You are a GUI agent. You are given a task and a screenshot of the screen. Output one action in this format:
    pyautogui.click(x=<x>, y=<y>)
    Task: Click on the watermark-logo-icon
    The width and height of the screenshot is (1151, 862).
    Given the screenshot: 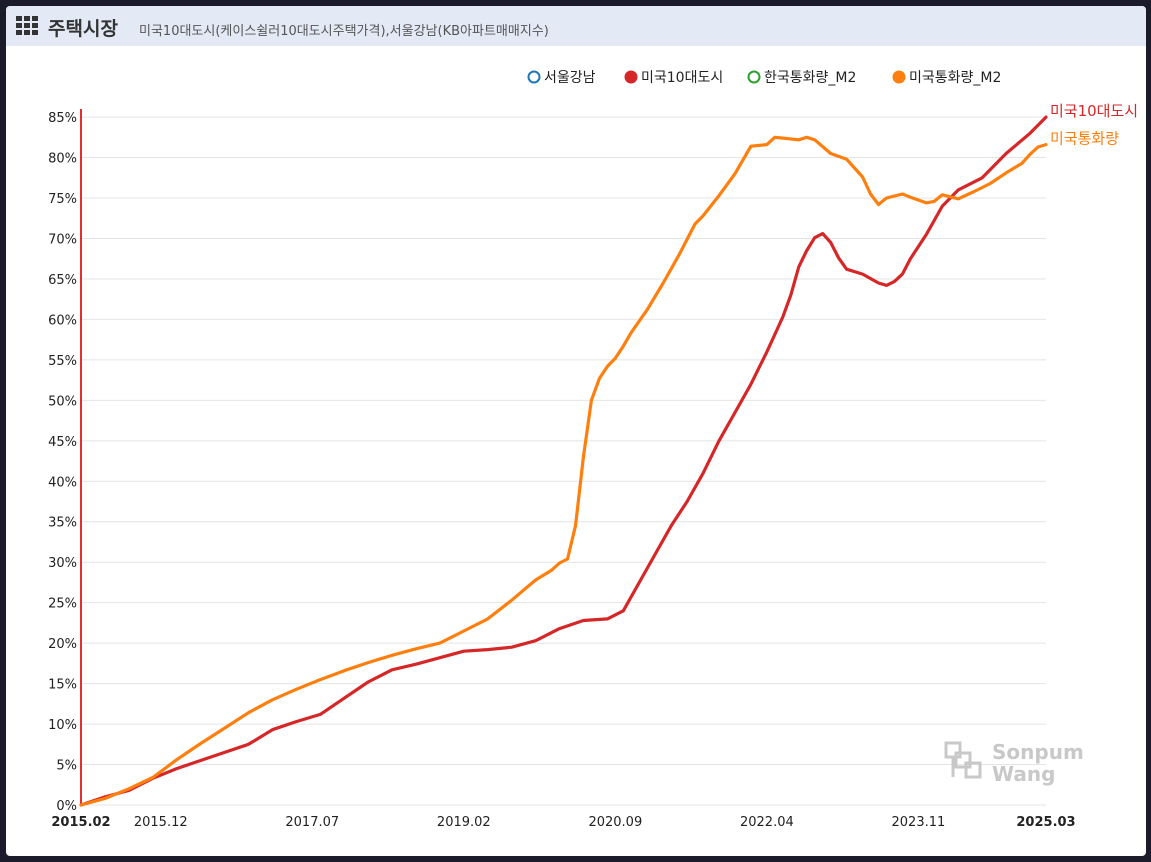 What is the action you would take?
    pyautogui.click(x=963, y=760)
    